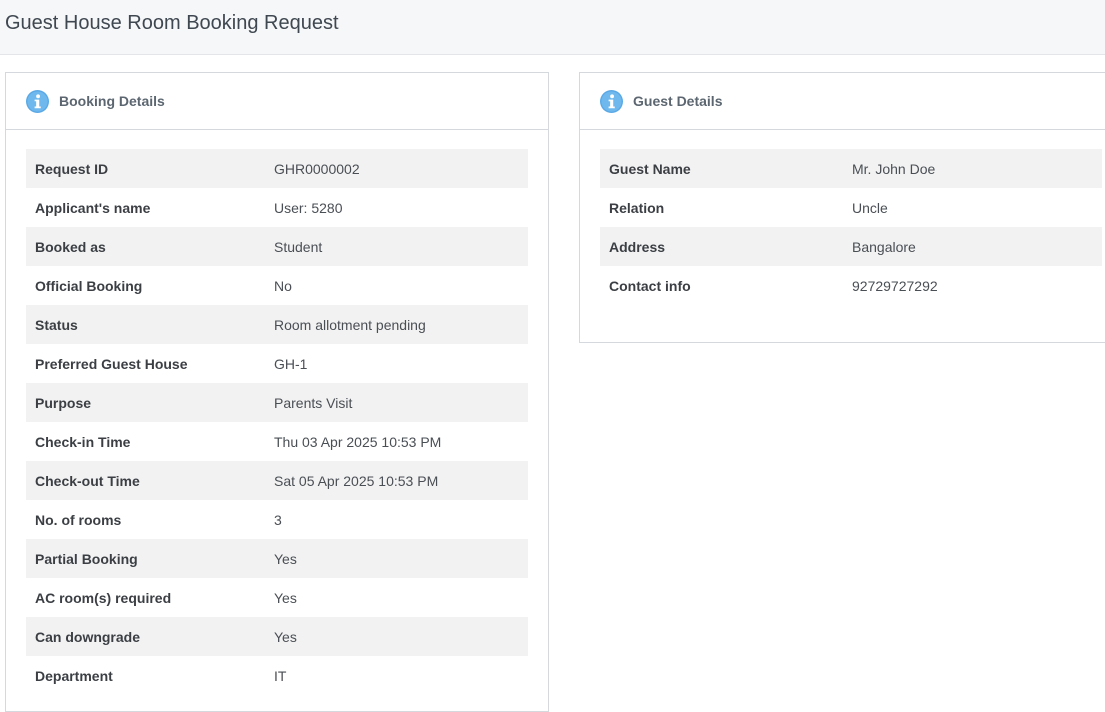 The width and height of the screenshot is (1105, 712). Describe the element at coordinates (103, 597) in the screenshot. I see `row-label: AC room(s) required` at that location.